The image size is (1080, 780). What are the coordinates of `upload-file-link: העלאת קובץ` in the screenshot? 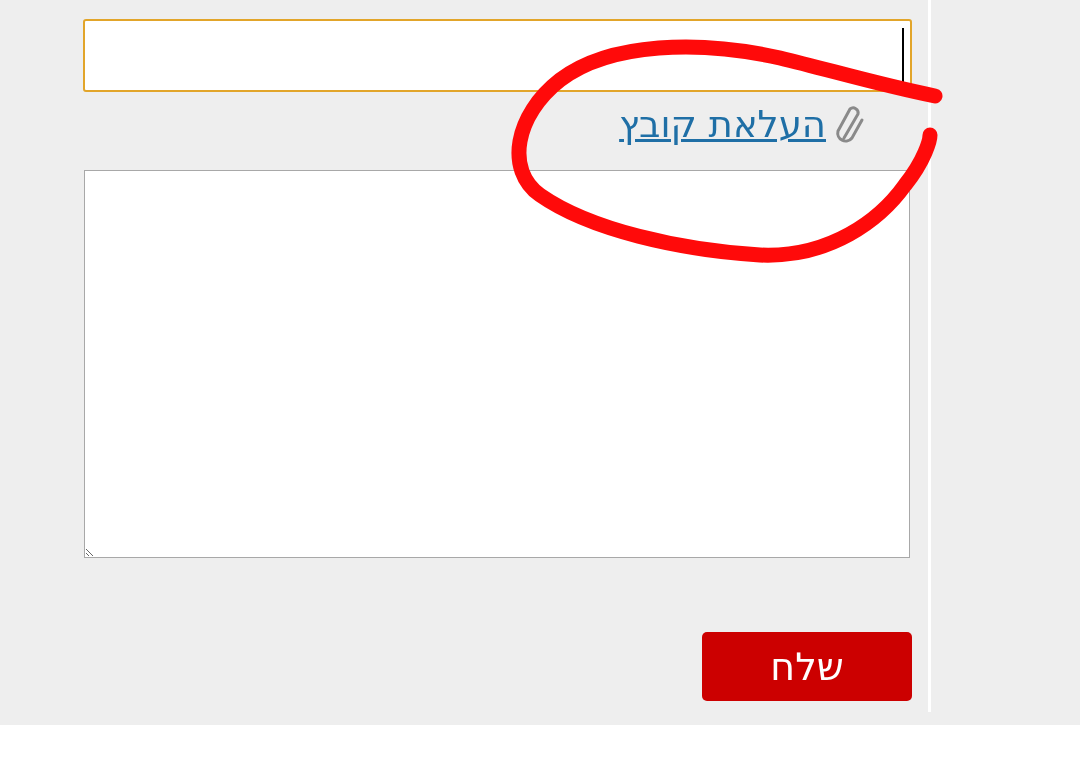 It's located at (722, 124).